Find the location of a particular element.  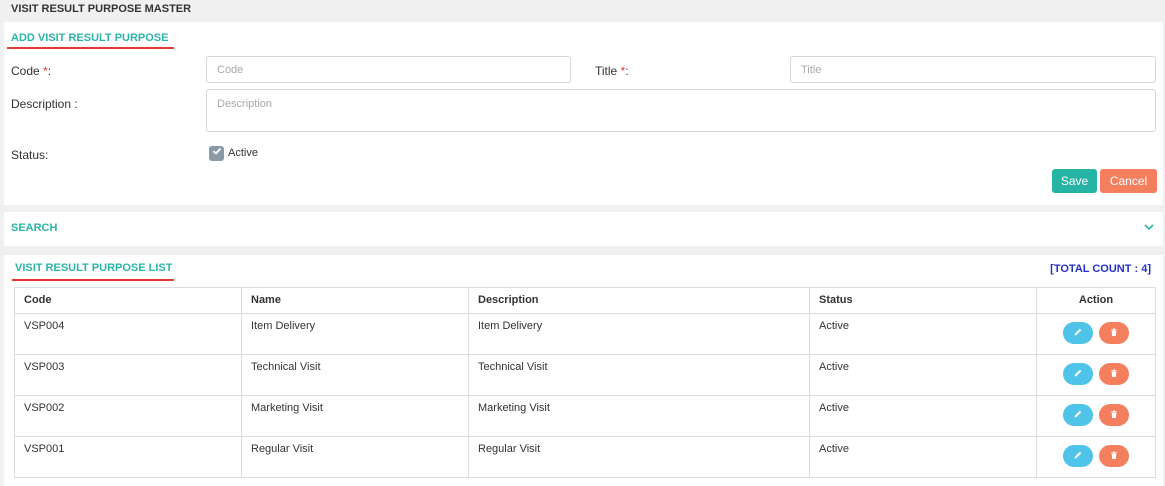

add-form-heading: ADD VISIT RESULT PURPOSE is located at coordinates (90, 38).